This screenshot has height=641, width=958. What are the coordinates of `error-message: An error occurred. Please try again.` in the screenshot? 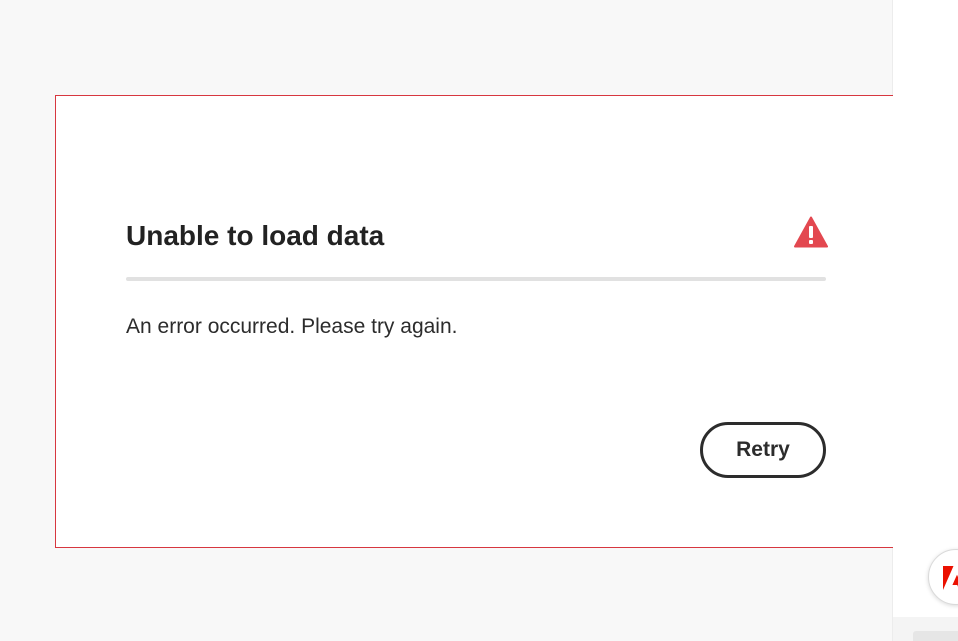 It's located at (292, 326).